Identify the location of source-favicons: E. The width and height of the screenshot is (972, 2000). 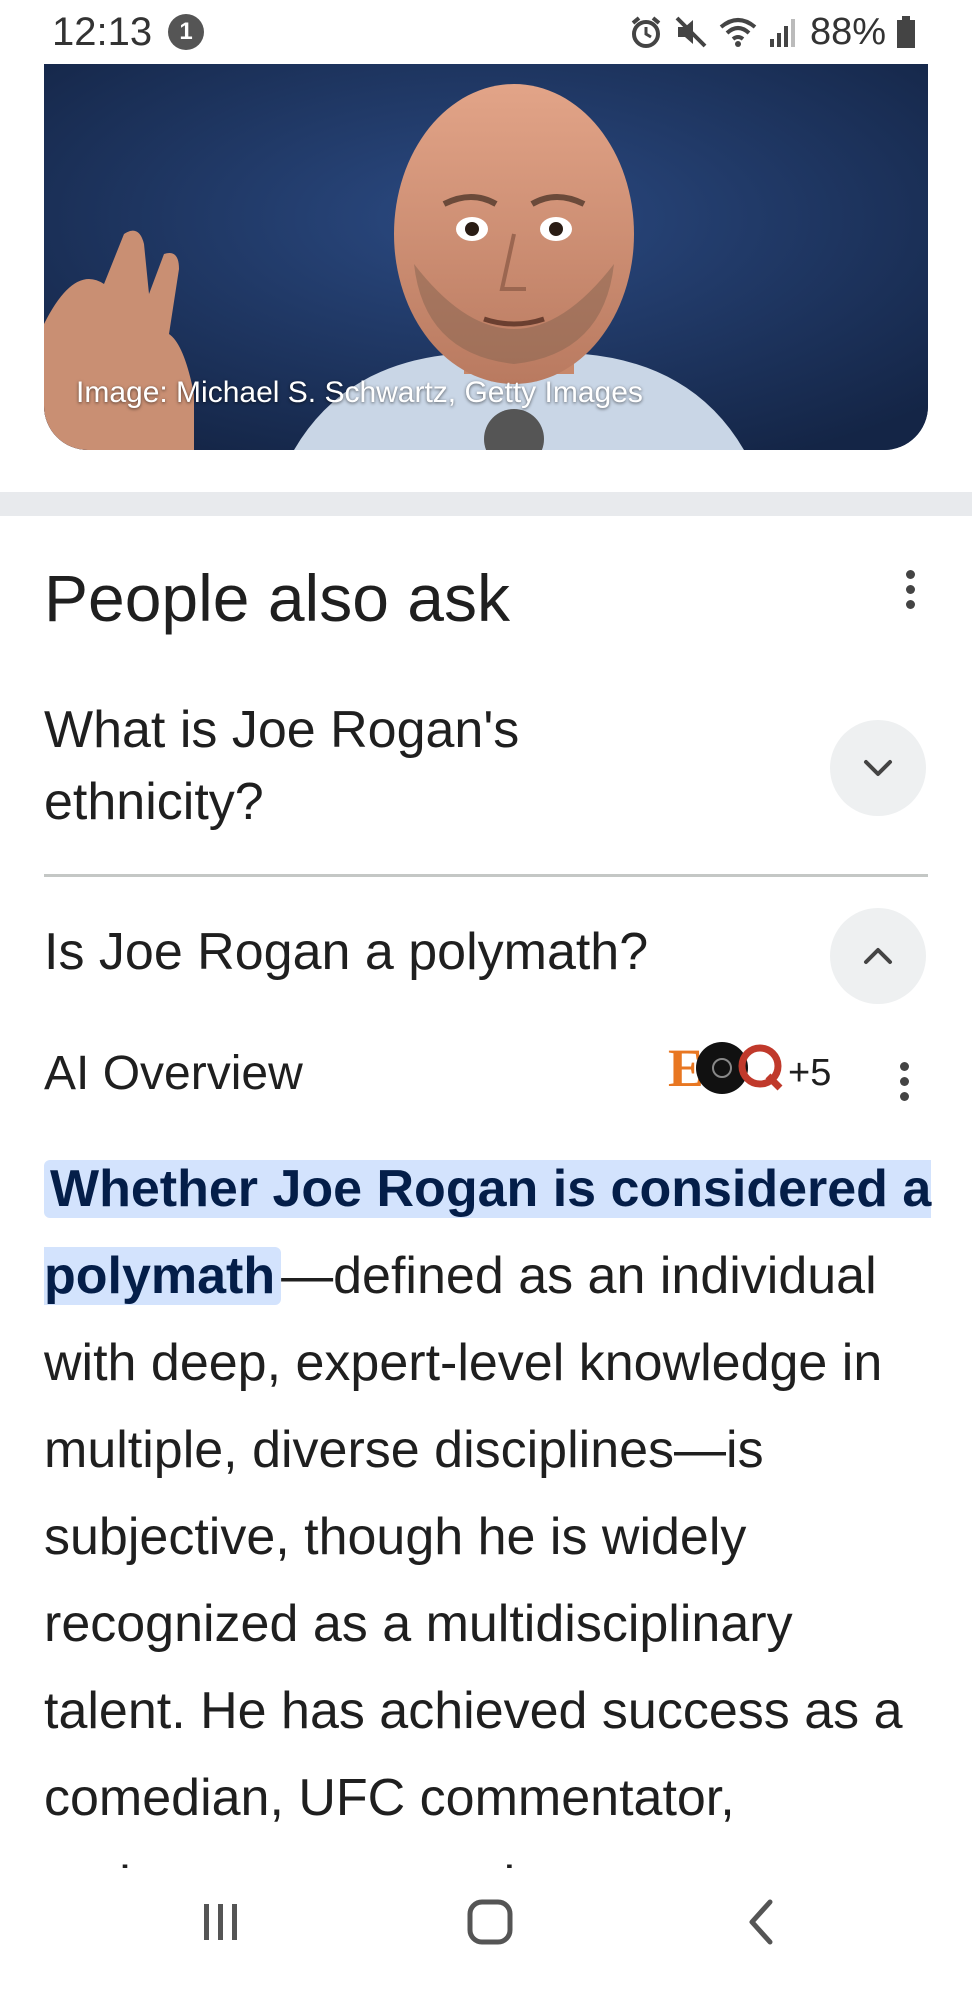
(726, 1068).